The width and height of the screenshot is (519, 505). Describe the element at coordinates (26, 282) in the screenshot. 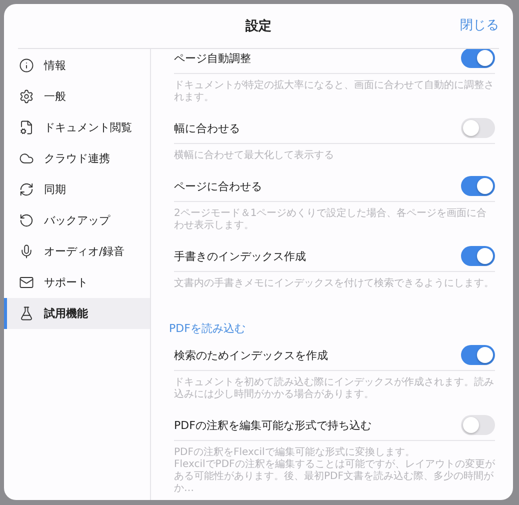

I see `mail-icon` at that location.